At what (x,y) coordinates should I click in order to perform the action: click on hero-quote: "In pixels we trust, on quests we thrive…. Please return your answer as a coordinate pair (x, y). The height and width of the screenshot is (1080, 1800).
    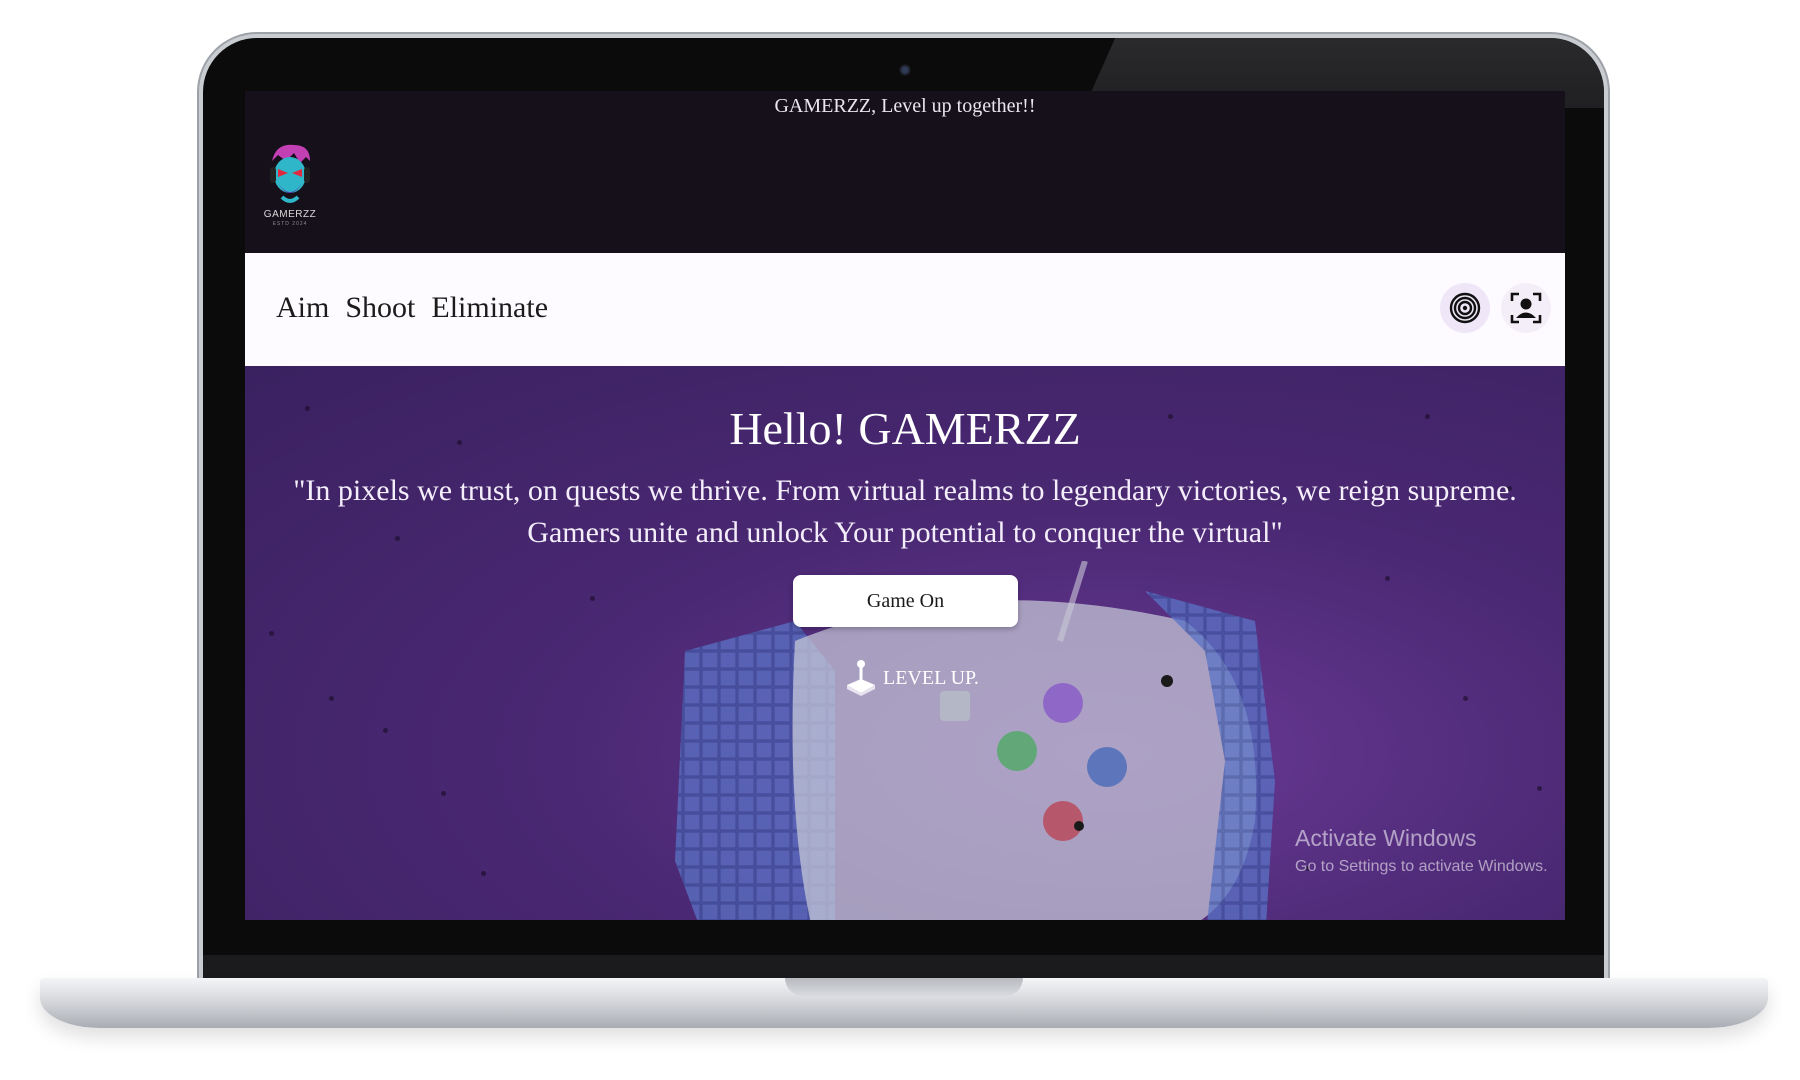
    Looking at the image, I should click on (905, 511).